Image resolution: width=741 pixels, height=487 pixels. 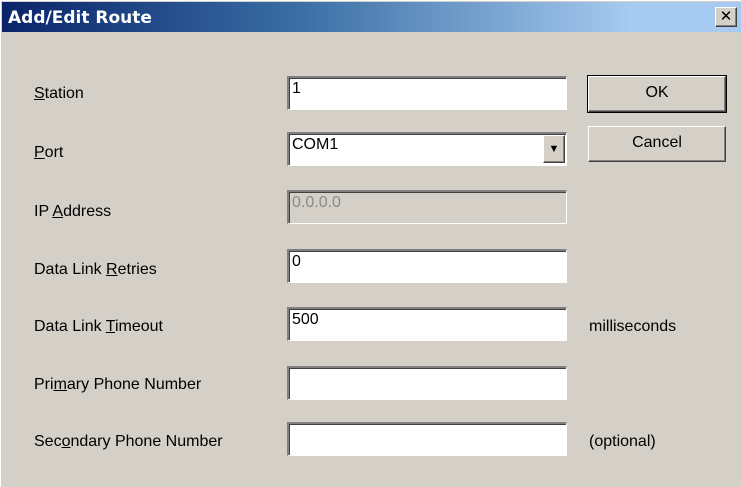 I want to click on close-button: ✕, so click(x=726, y=17).